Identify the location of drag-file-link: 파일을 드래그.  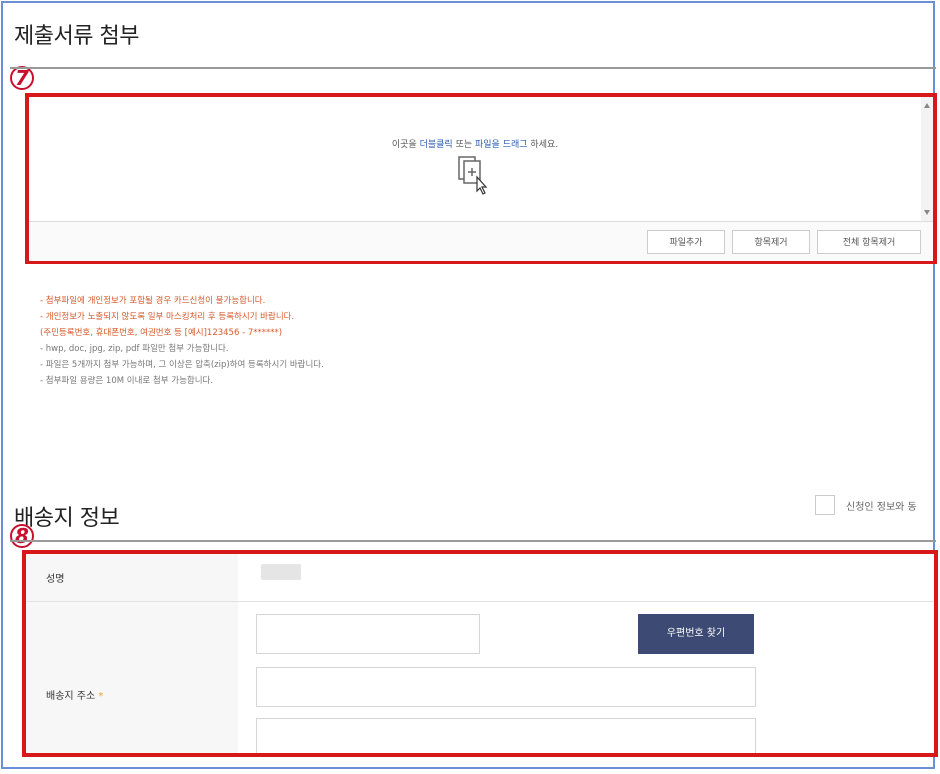
(501, 145).